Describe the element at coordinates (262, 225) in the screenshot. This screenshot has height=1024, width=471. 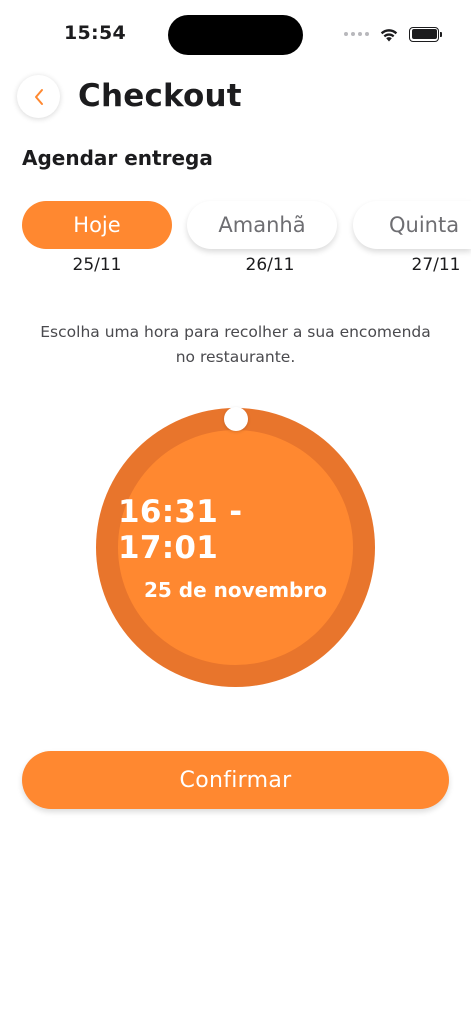
I see `day-tab-tomorrow: Amanhã` at that location.